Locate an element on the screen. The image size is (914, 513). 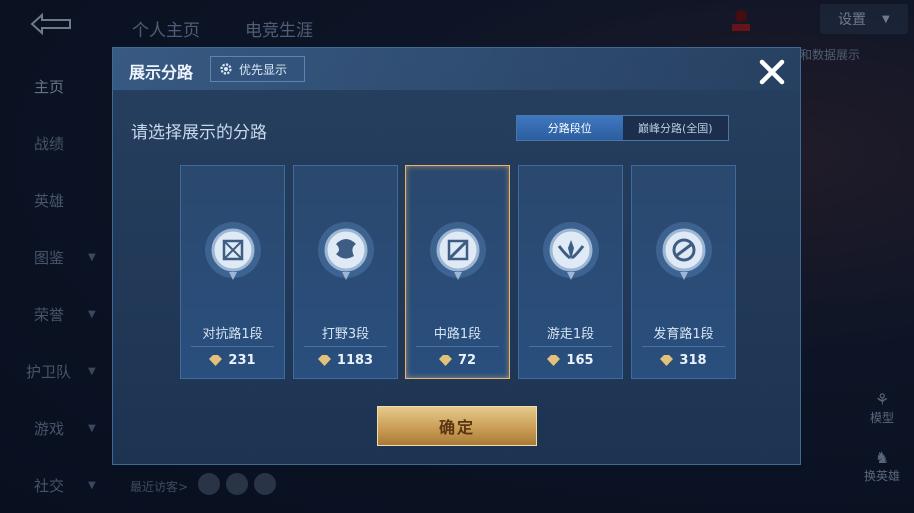
lane-points: 72 is located at coordinates (457, 360).